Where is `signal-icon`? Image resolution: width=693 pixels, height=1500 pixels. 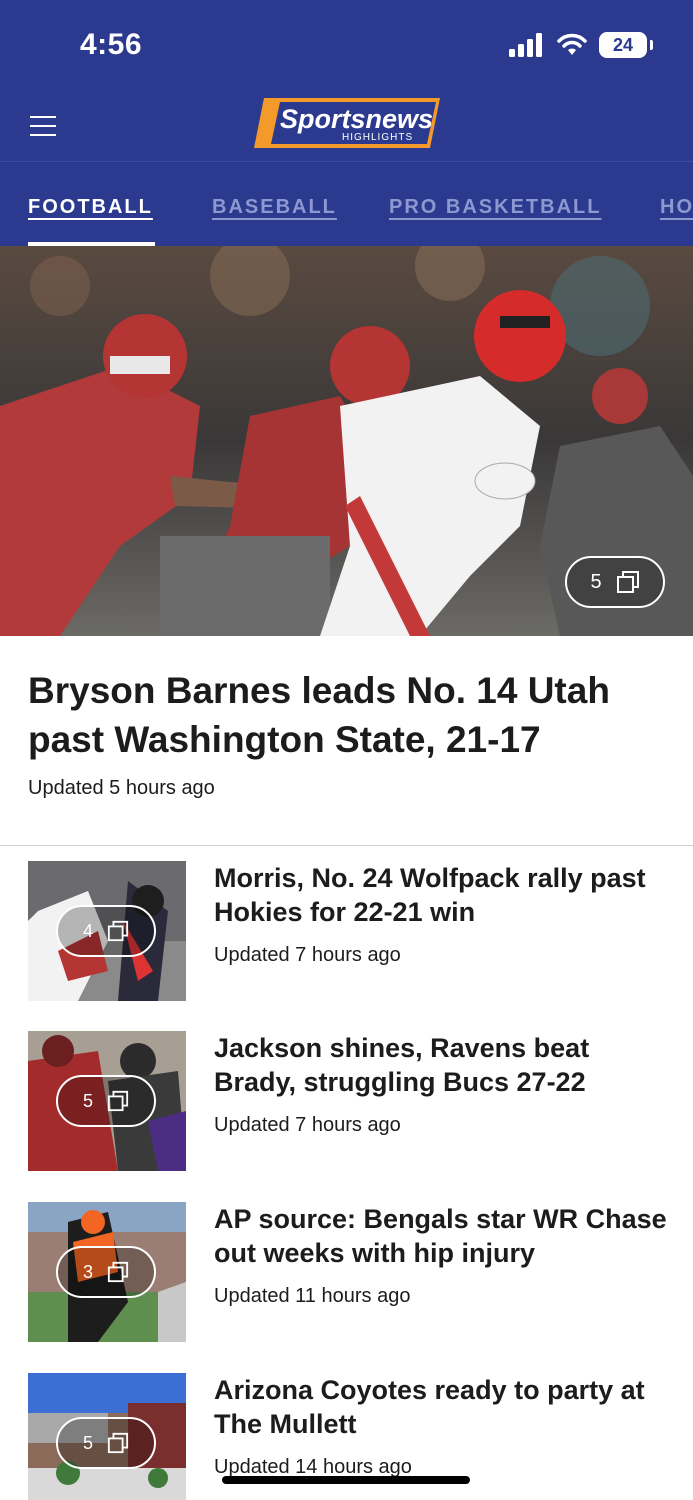
signal-icon is located at coordinates (525, 45).